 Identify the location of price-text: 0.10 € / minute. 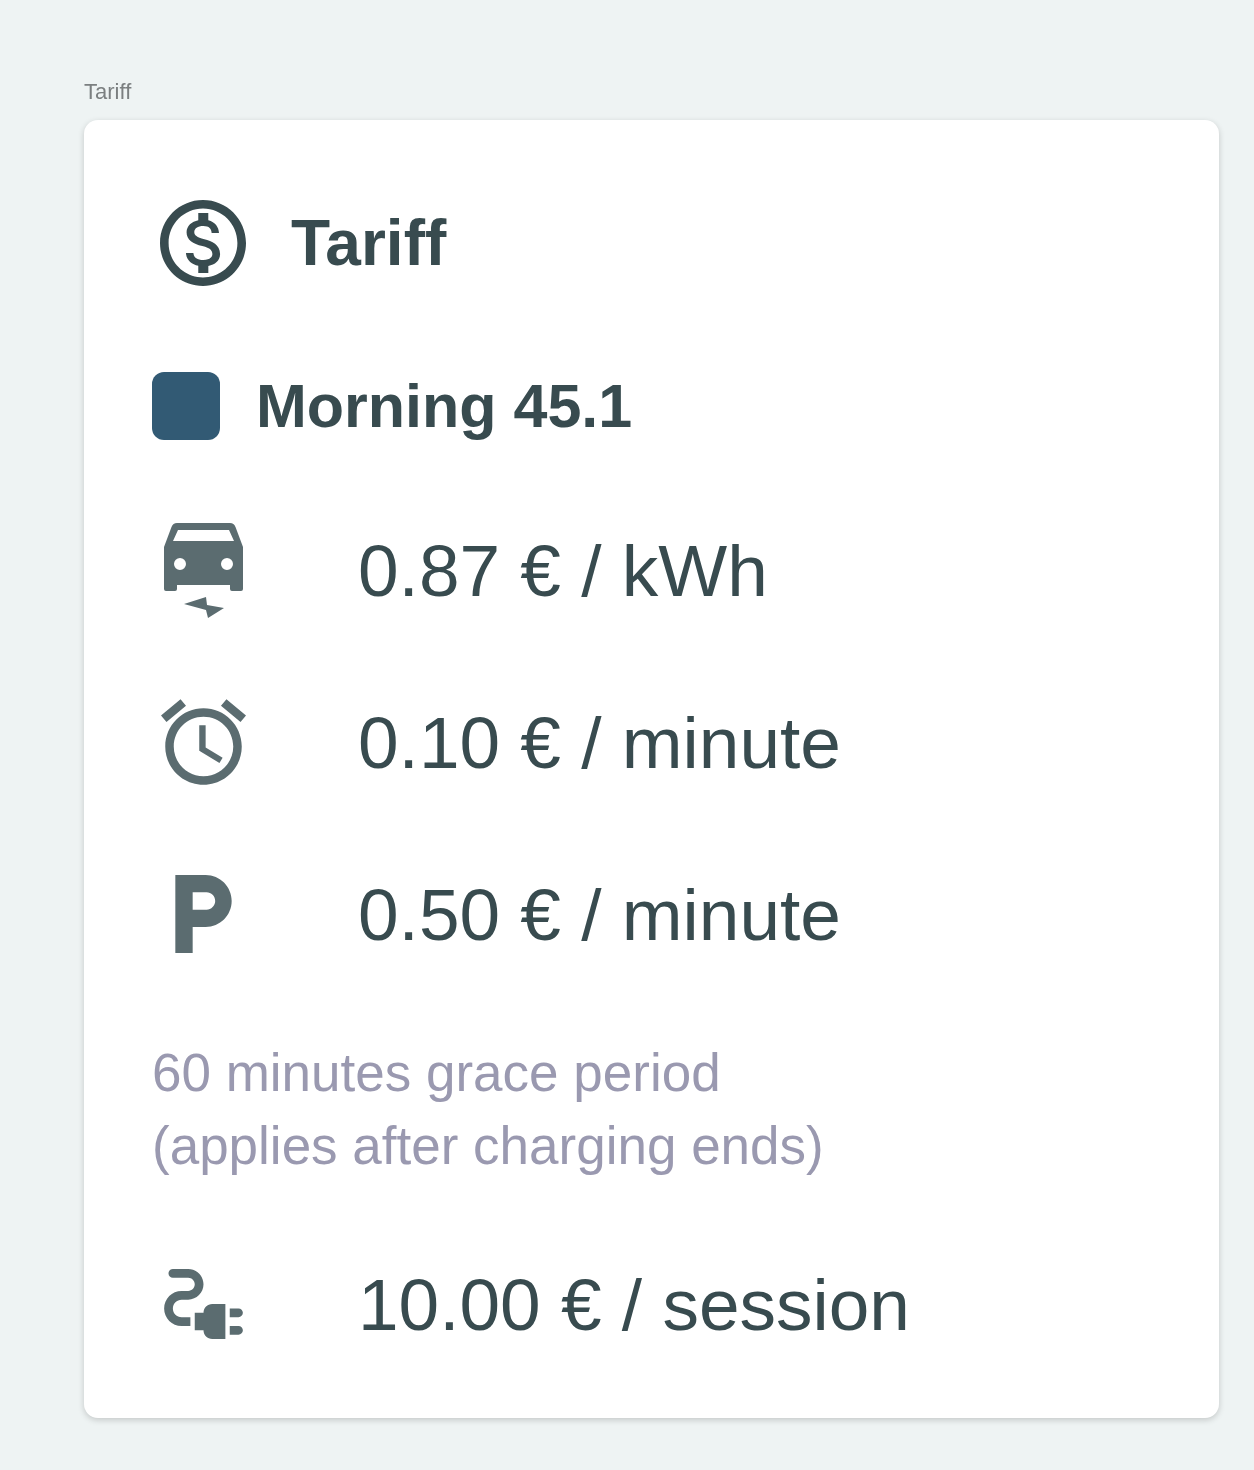
(599, 742).